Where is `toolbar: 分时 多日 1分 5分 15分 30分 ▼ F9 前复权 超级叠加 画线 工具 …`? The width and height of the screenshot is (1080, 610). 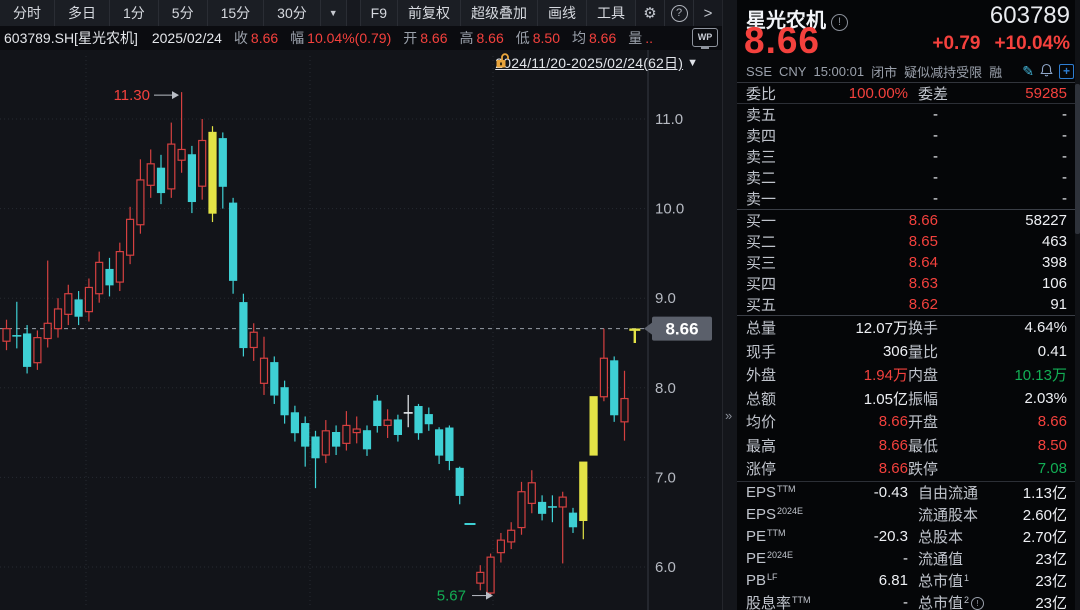
toolbar: 分时 多日 1分 5分 15分 30分 ▼ F9 前复权 超级叠加 画线 工具 … is located at coordinates (361, 13).